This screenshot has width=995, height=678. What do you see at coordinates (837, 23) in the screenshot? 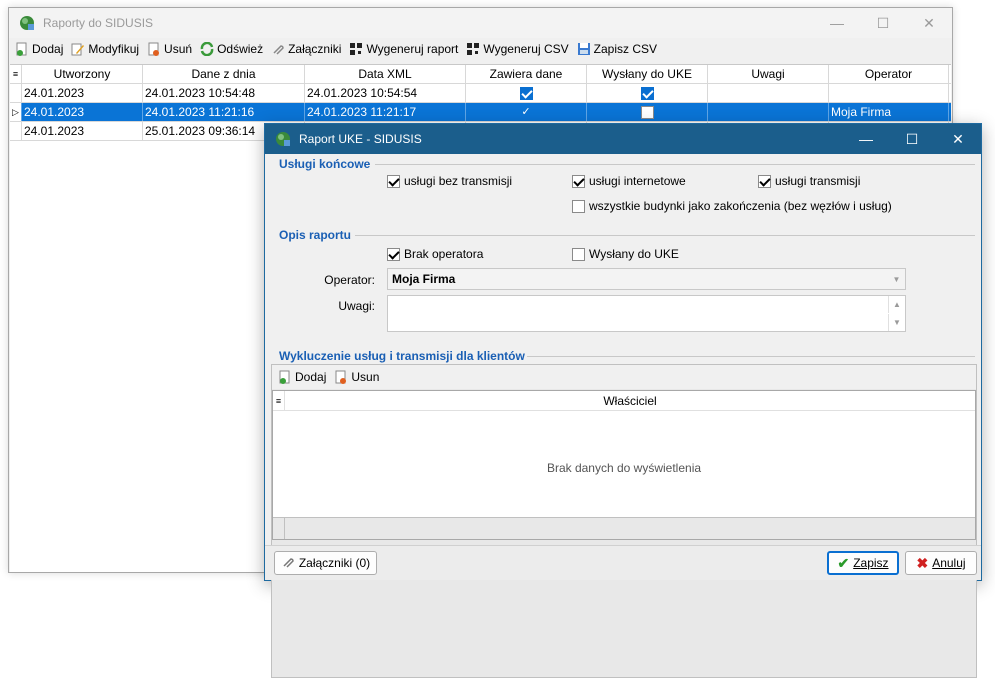
I see `minimize-button: —` at bounding box center [837, 23].